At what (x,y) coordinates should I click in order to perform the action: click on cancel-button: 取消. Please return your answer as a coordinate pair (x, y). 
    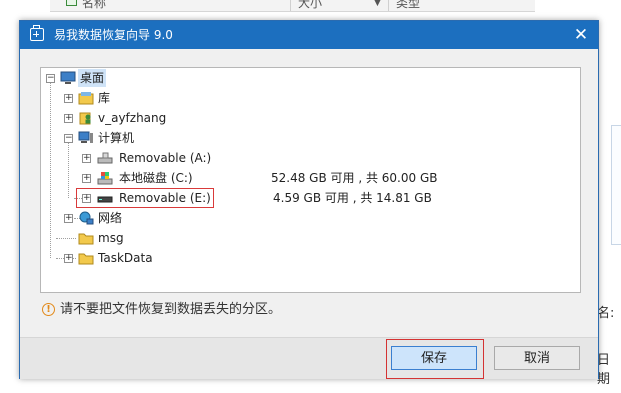
    Looking at the image, I should click on (537, 358).